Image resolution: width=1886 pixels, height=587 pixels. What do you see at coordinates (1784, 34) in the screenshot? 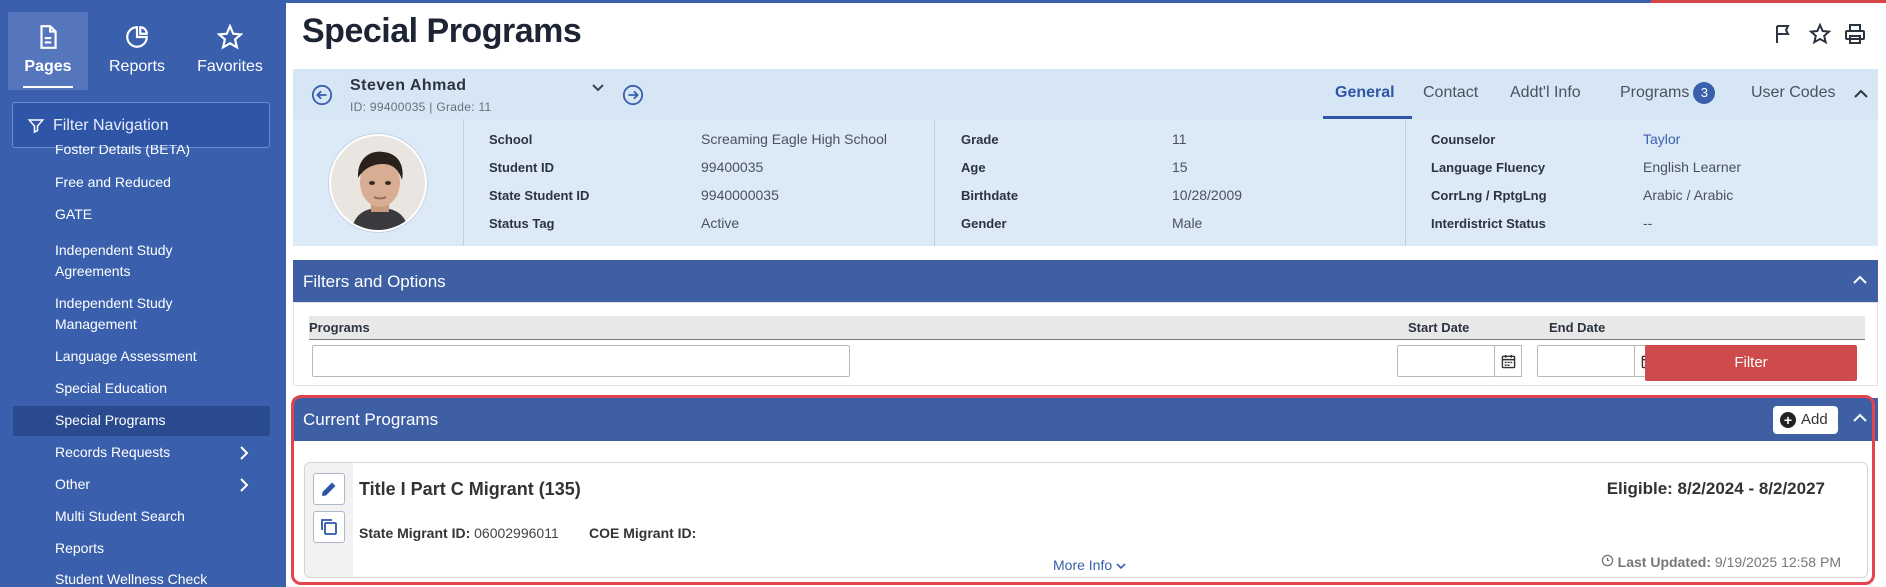
I see `flag-icon` at bounding box center [1784, 34].